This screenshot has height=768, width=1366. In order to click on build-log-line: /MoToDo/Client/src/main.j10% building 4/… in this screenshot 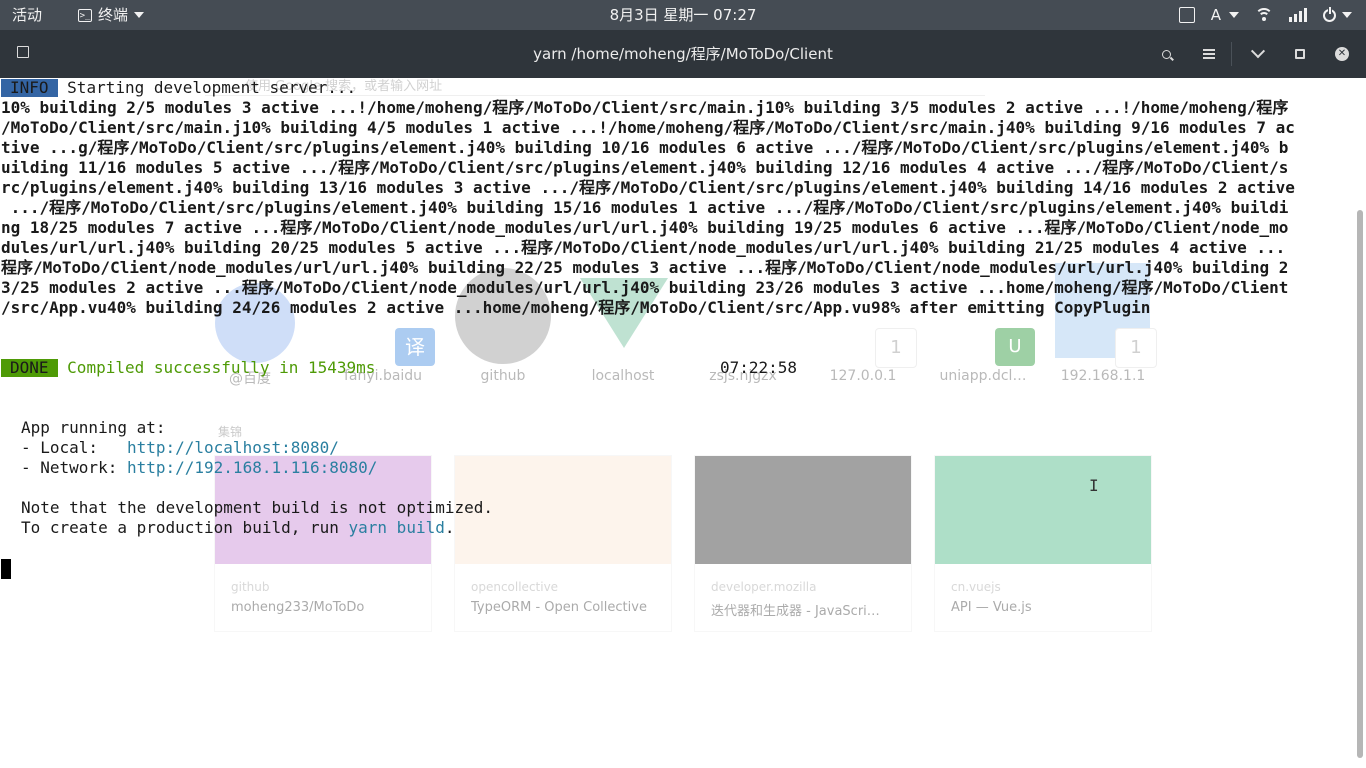, I will do `click(648, 127)`.